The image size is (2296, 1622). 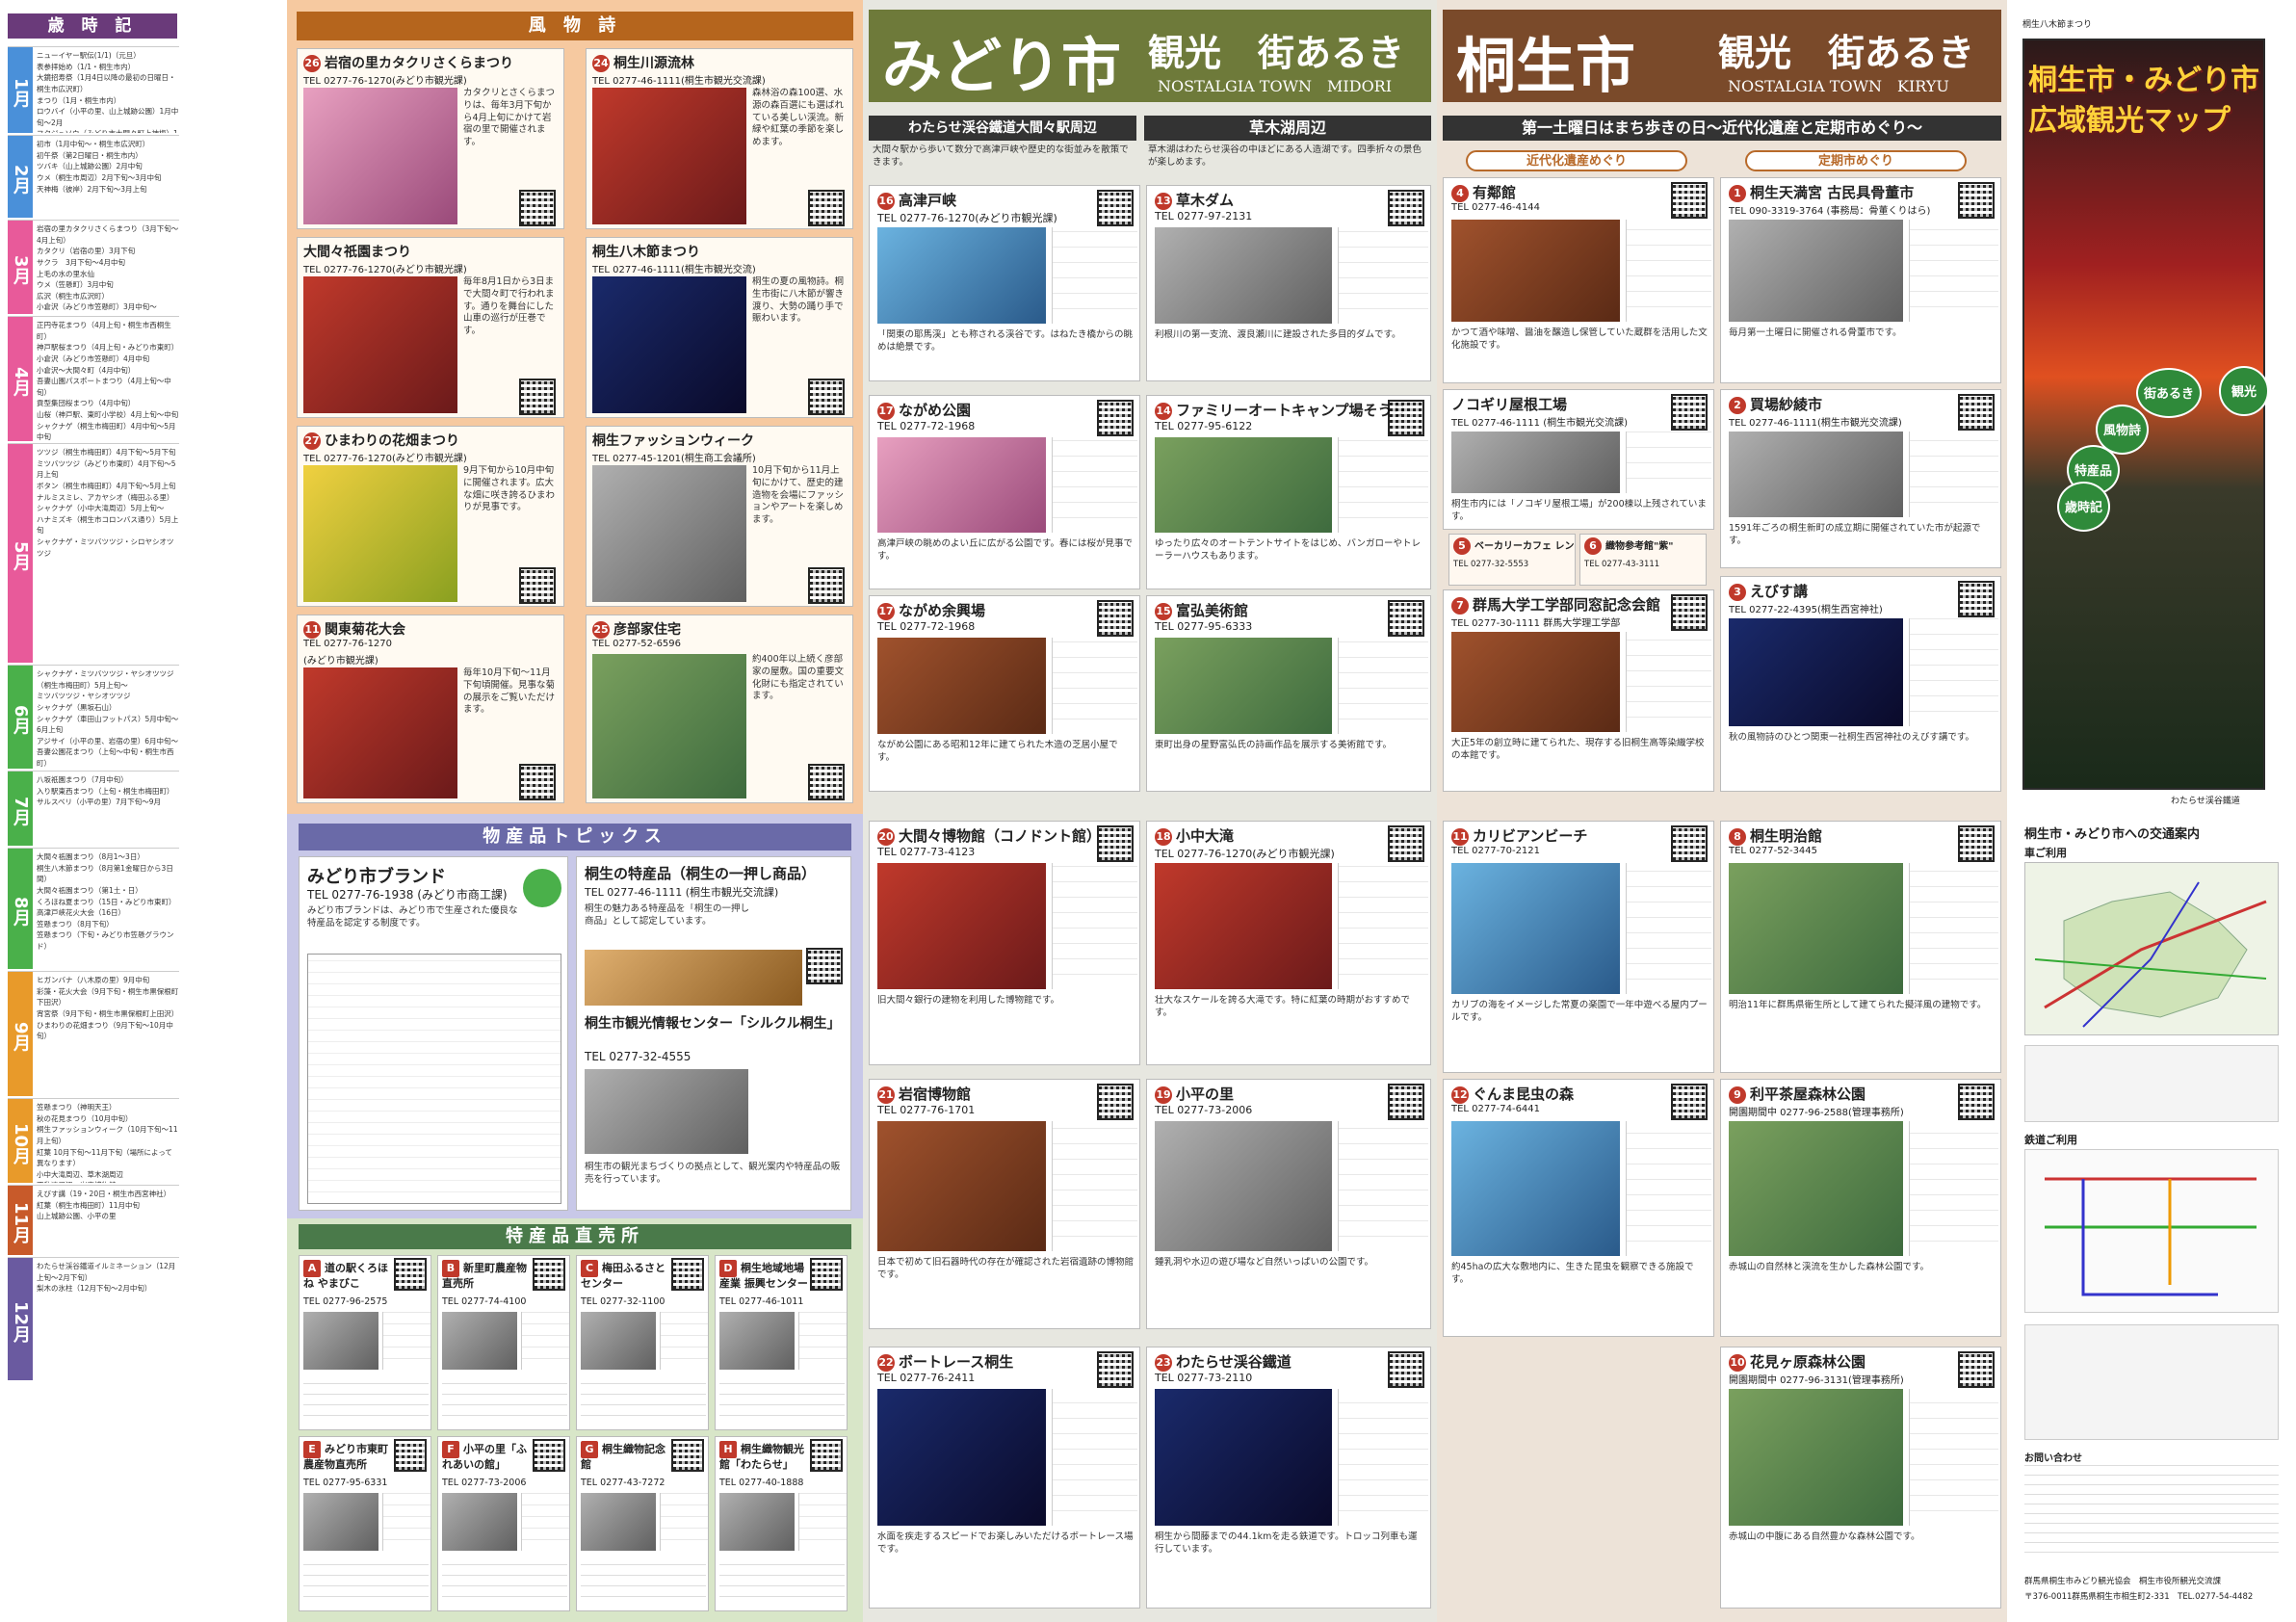 I want to click on spot-number-badge: 7, so click(x=1460, y=605).